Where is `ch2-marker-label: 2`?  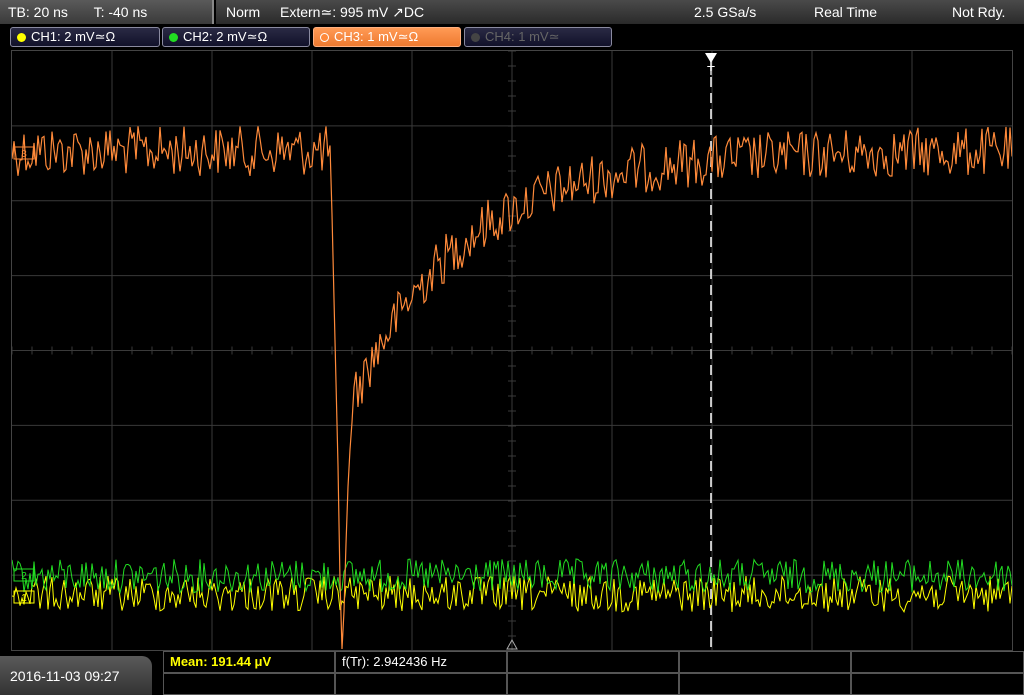 ch2-marker-label: 2 is located at coordinates (24, 576).